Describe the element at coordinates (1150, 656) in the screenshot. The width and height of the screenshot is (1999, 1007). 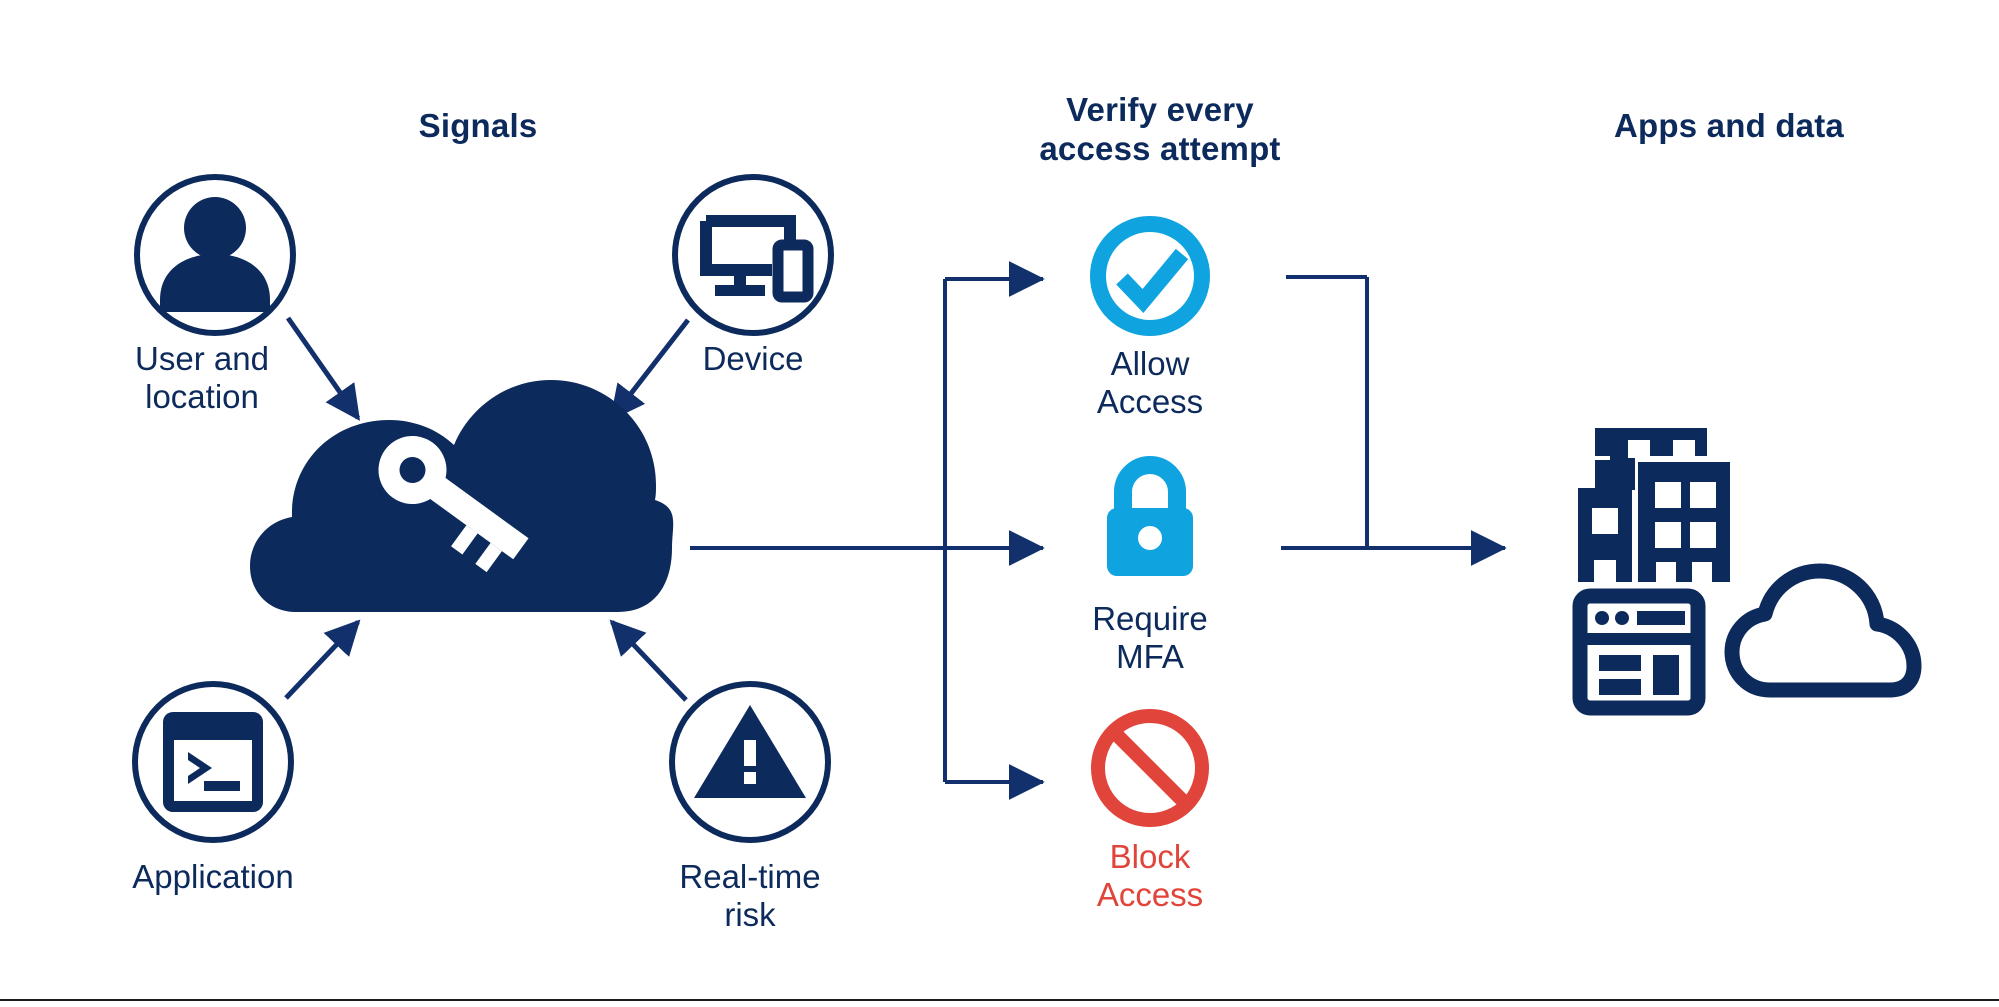
I see `decision-mfa-label-line2: MFA` at that location.